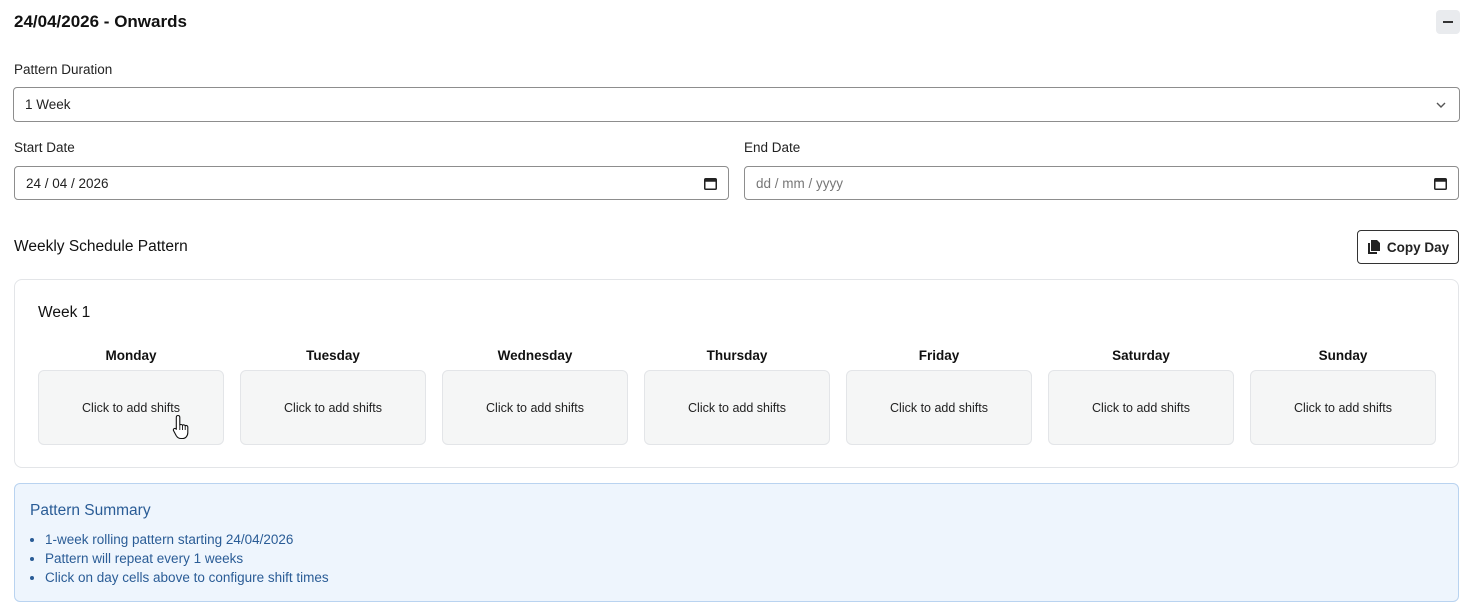 This screenshot has height=615, width=1473. I want to click on copy-day-button: Copy Day, so click(1408, 247).